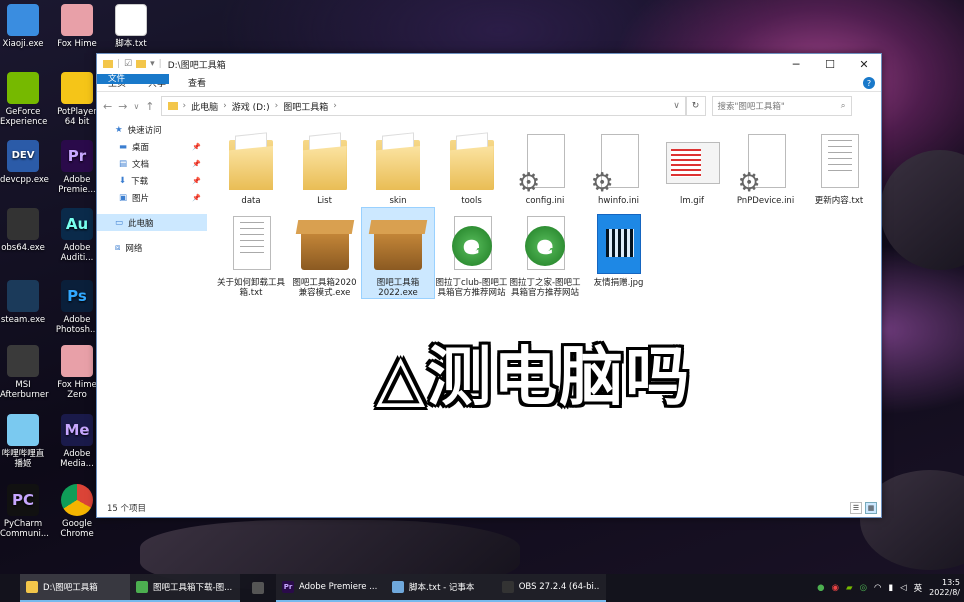 This screenshot has width=964, height=602. I want to click on battery-icon: ▮, so click(890, 588).